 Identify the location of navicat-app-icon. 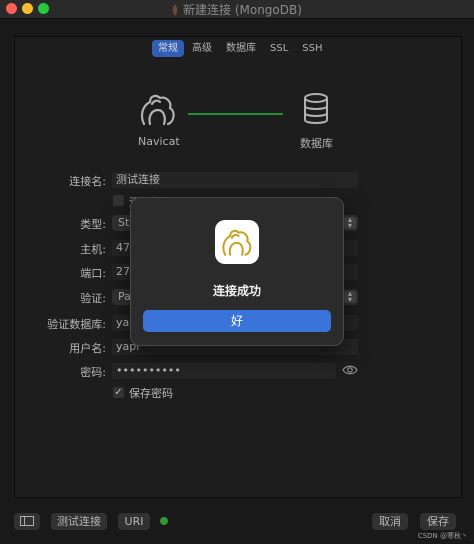
(237, 242).